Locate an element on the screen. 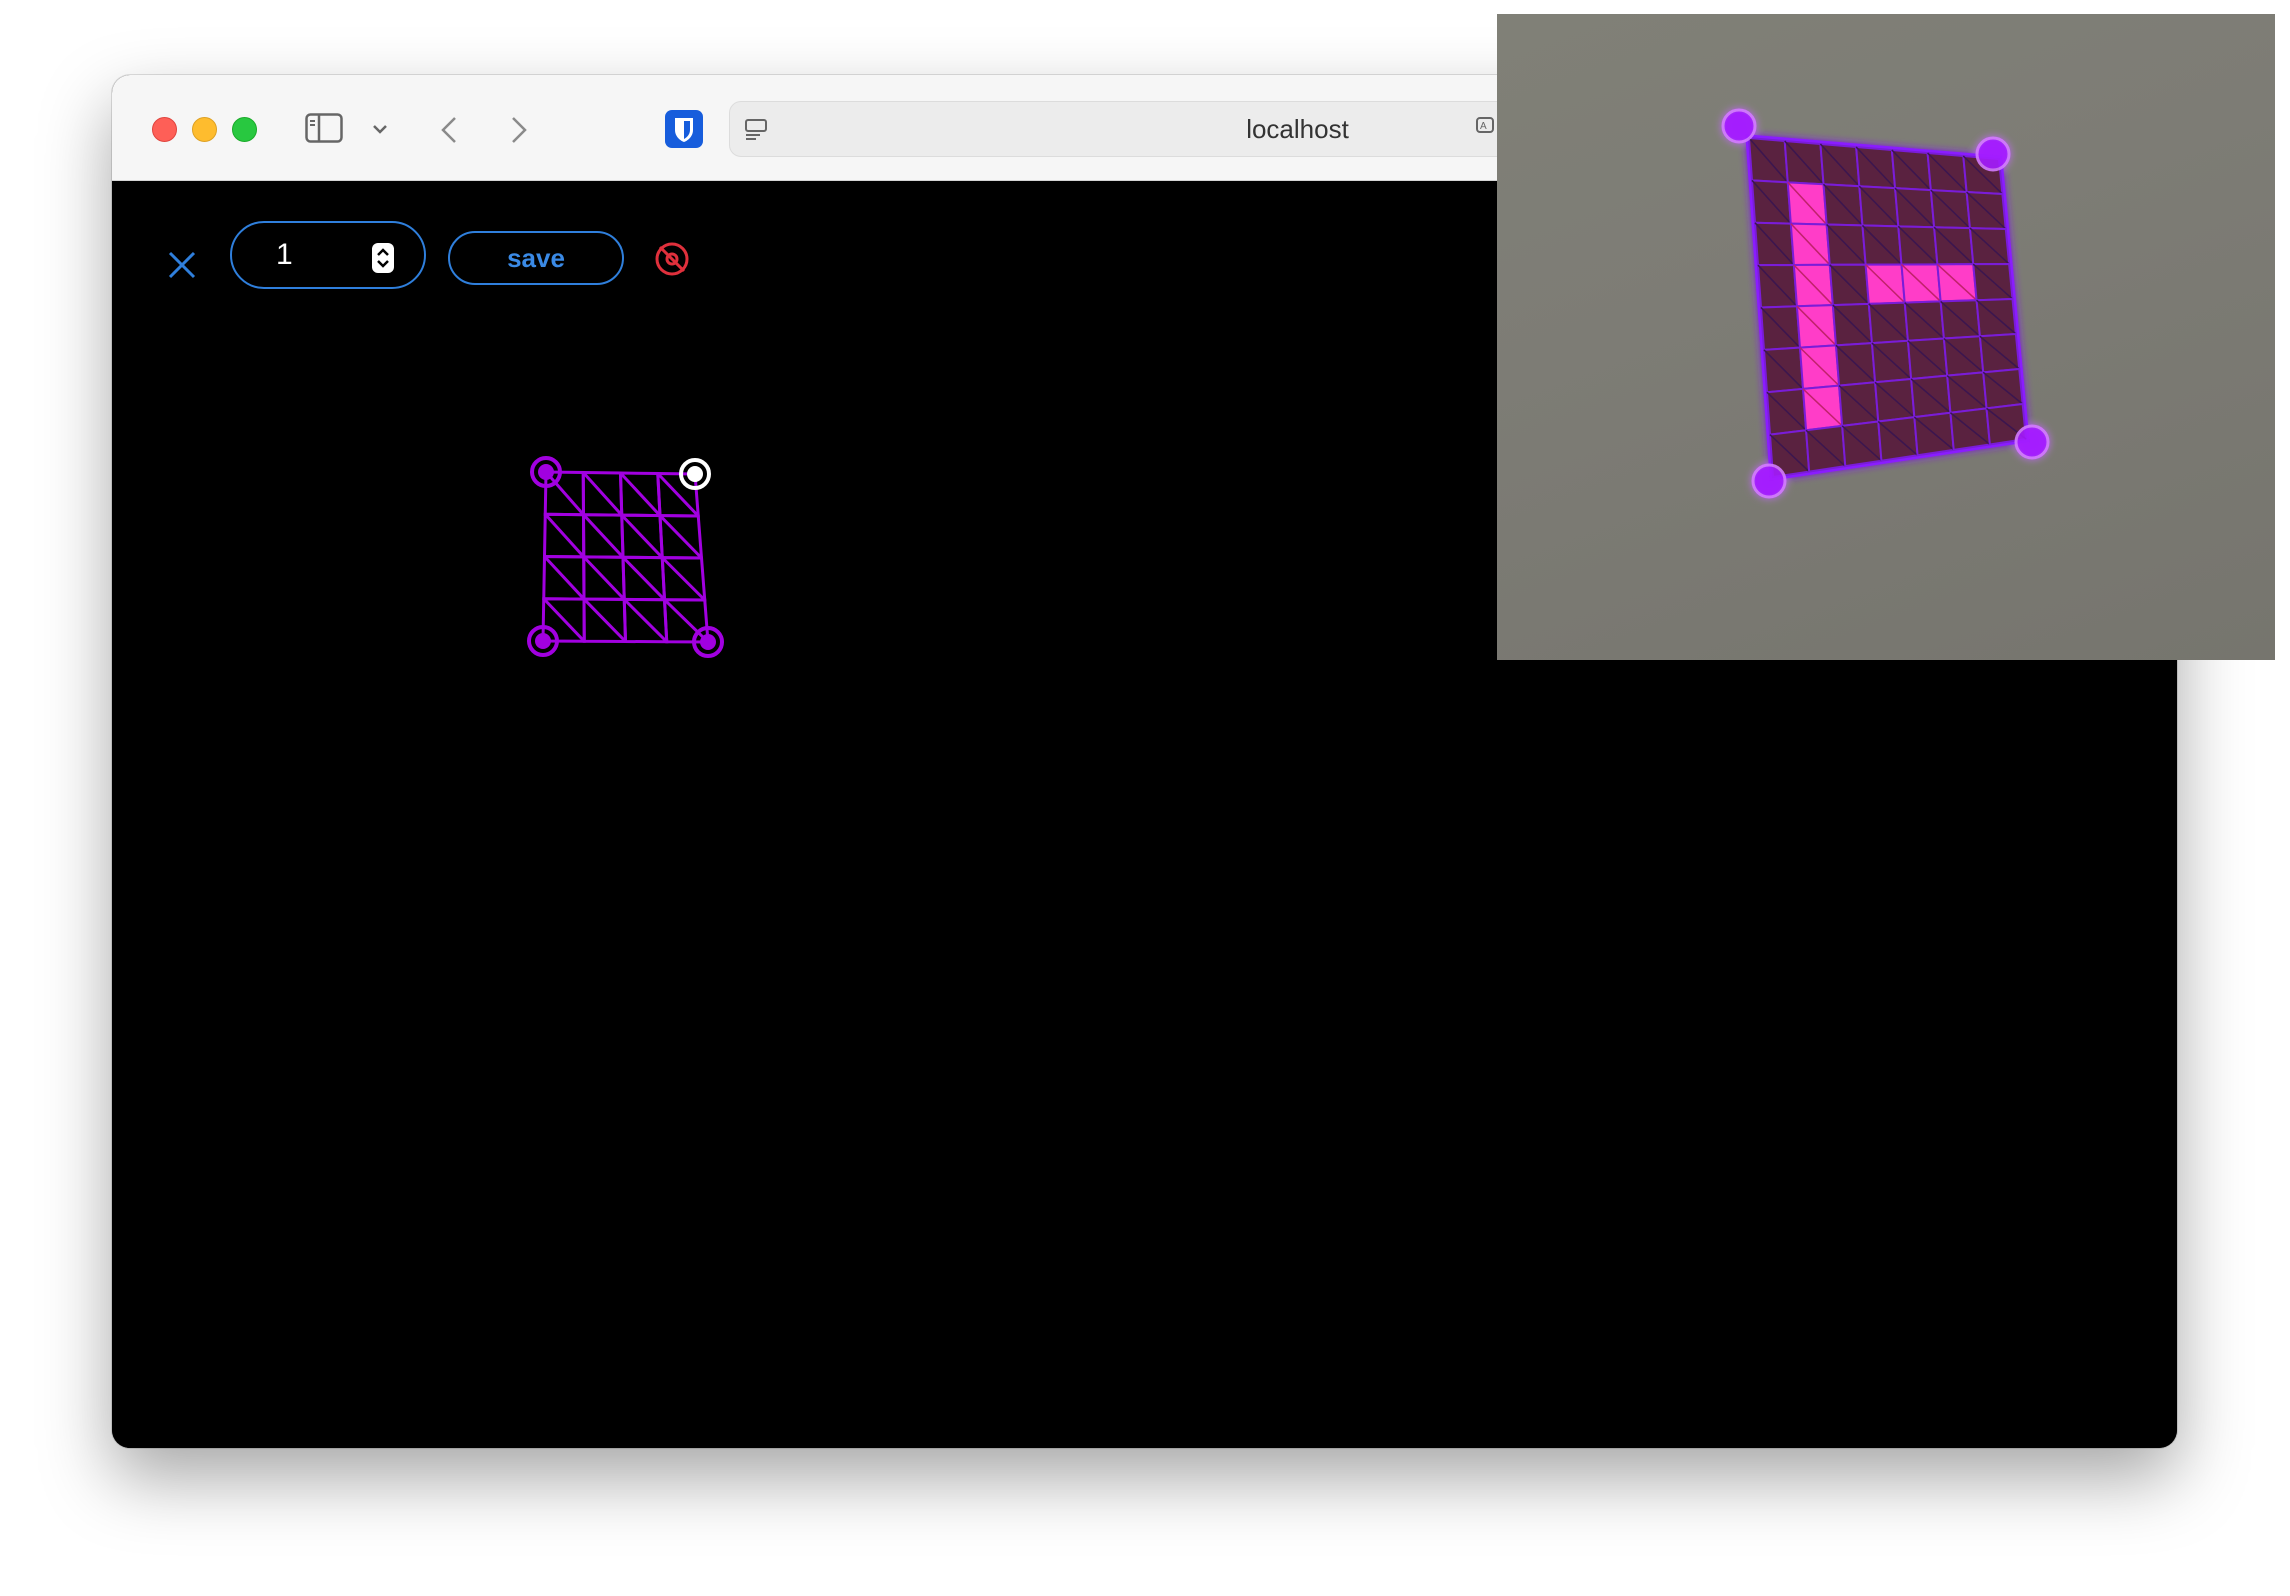 This screenshot has width=2290, height=1596. mesh-grid is located at coordinates (625, 557).